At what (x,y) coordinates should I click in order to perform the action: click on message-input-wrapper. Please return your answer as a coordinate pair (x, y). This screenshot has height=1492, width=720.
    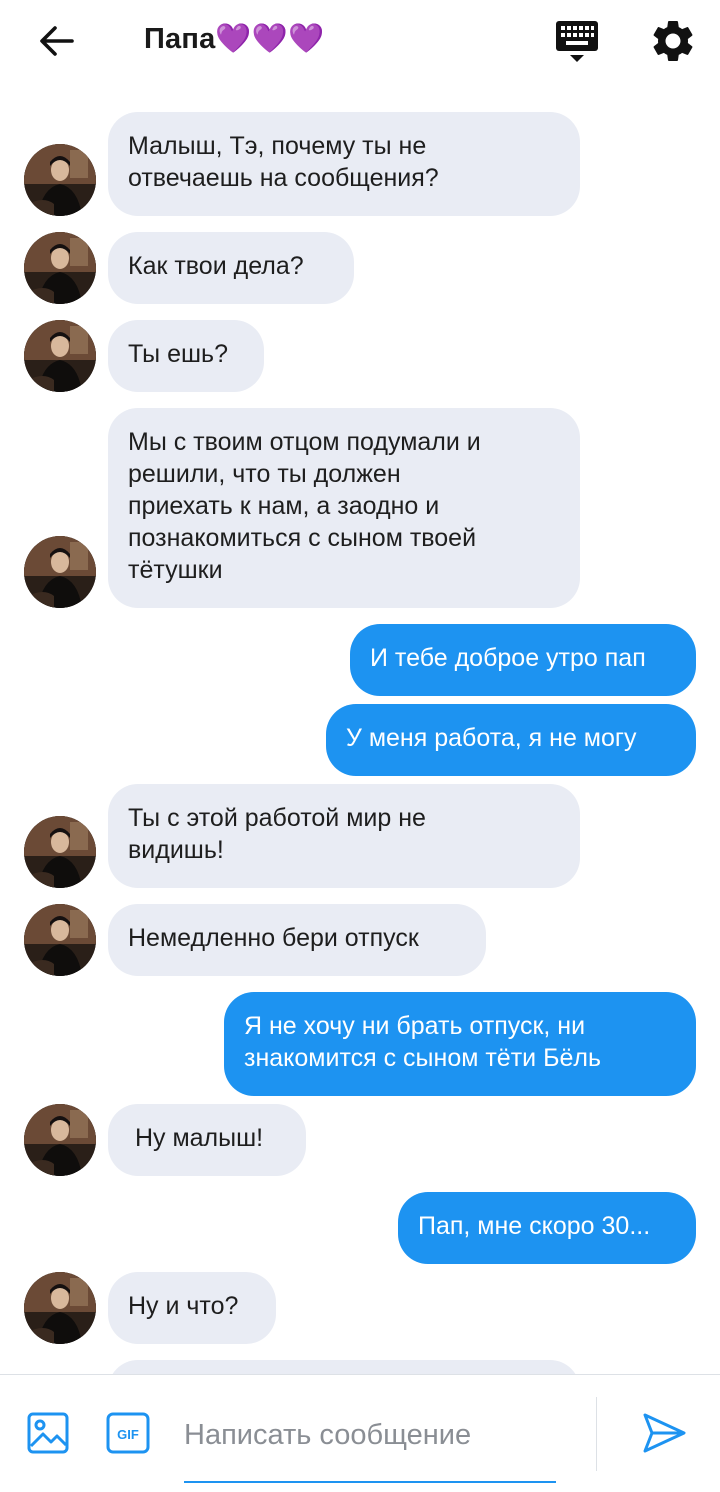
    Looking at the image, I should click on (370, 1444).